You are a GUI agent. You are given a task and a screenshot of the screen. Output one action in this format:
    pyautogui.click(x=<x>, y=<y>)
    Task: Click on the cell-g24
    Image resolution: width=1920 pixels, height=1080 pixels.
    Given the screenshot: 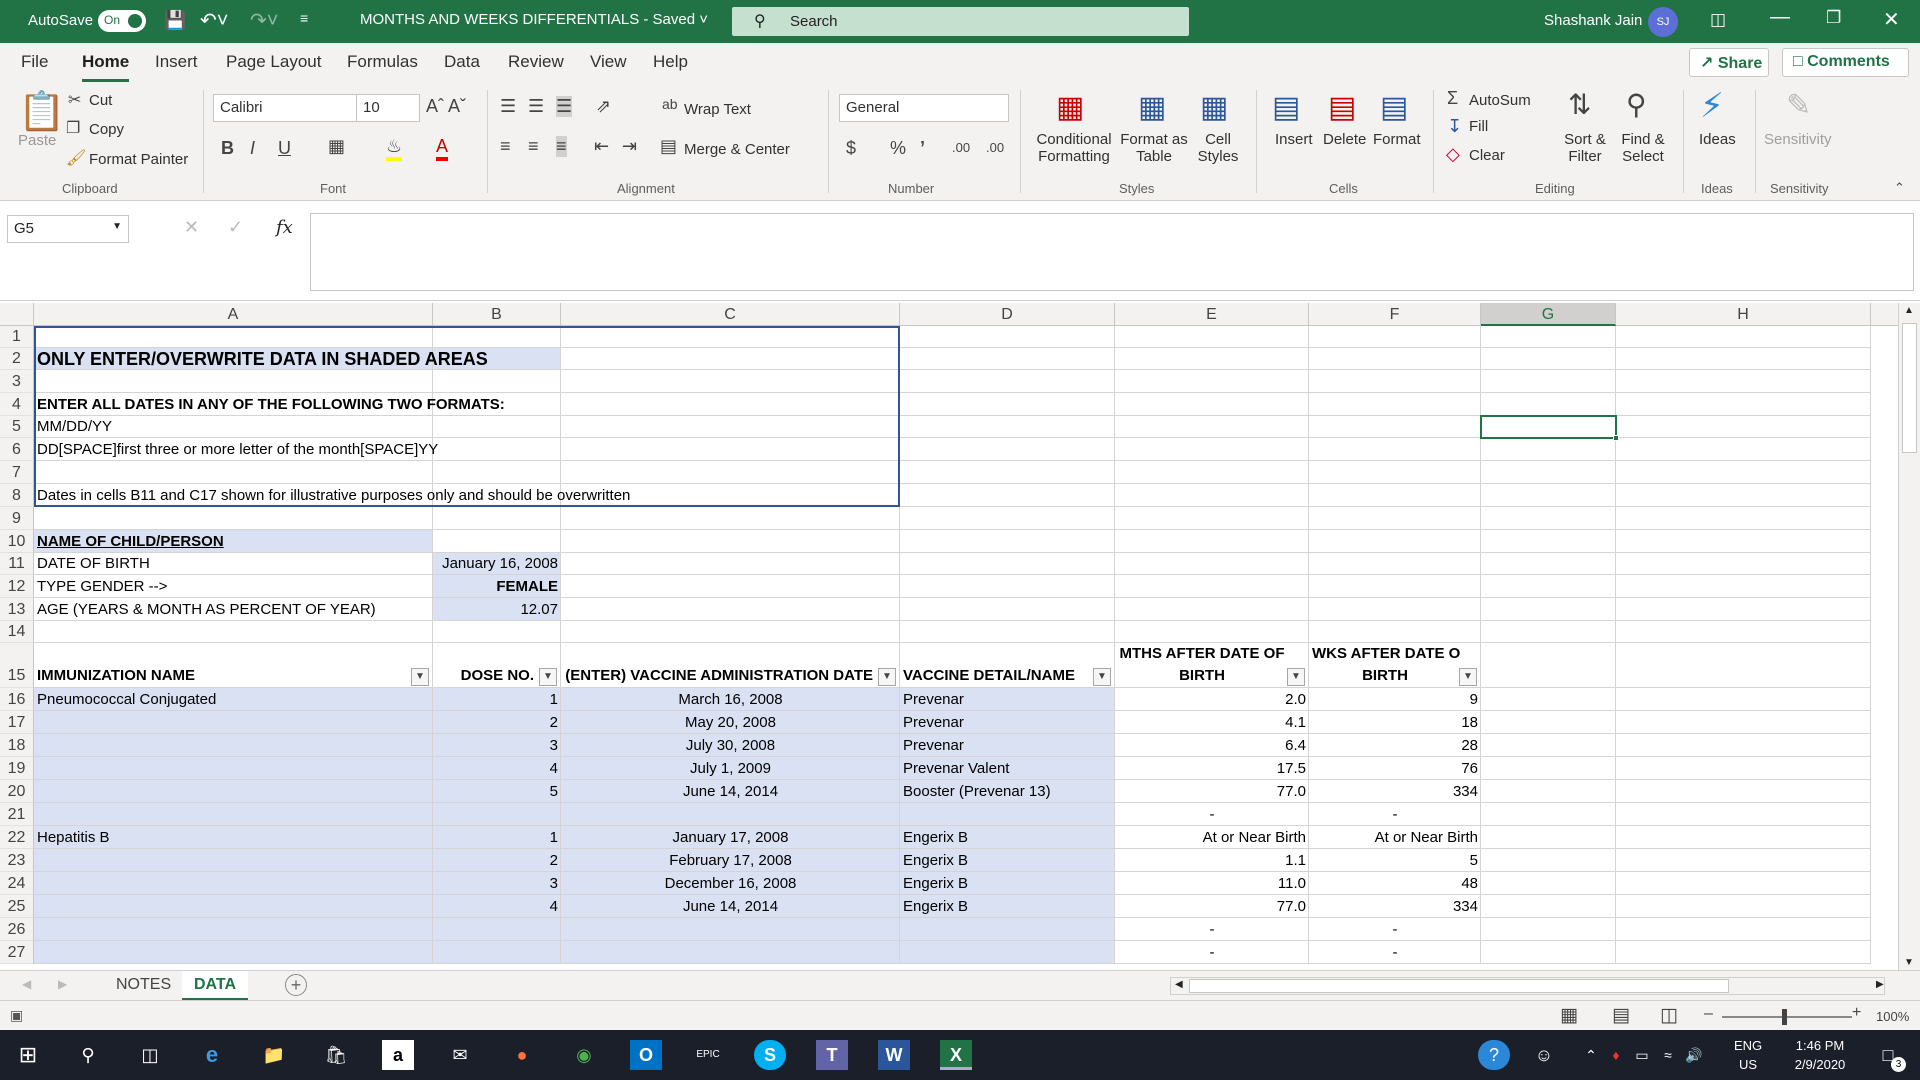 What is the action you would take?
    pyautogui.click(x=1548, y=883)
    